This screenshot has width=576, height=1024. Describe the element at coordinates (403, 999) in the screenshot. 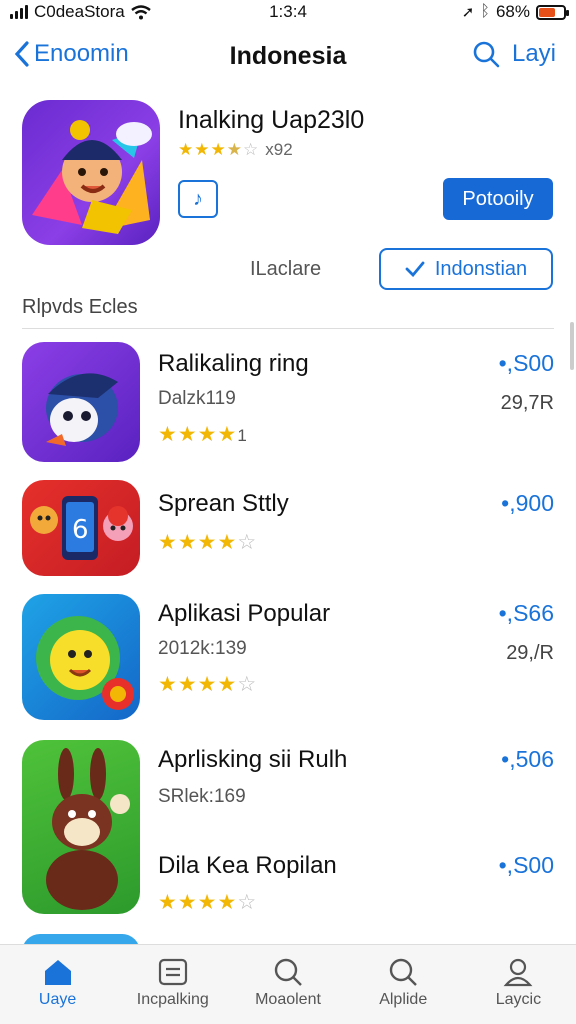

I see `tab-label: Alplide` at that location.